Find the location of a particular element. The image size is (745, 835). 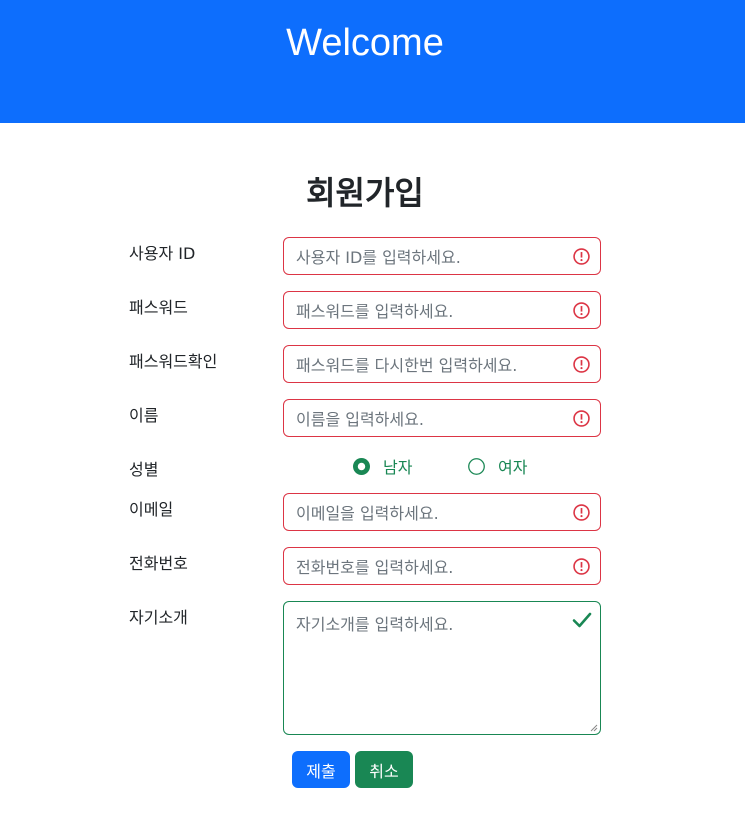

phone-input: 전화번호를 입력하세요. is located at coordinates (442, 566).